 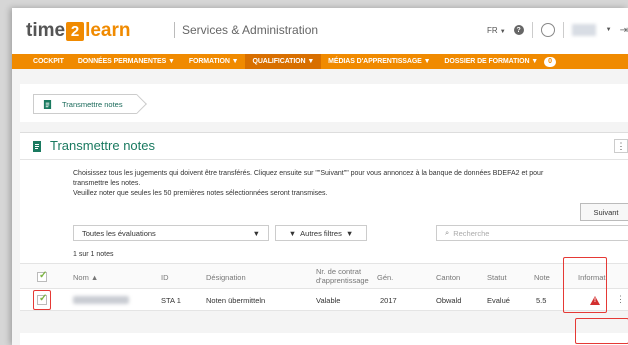 I want to click on breadcrumb: Transmettre notes, so click(x=324, y=103).